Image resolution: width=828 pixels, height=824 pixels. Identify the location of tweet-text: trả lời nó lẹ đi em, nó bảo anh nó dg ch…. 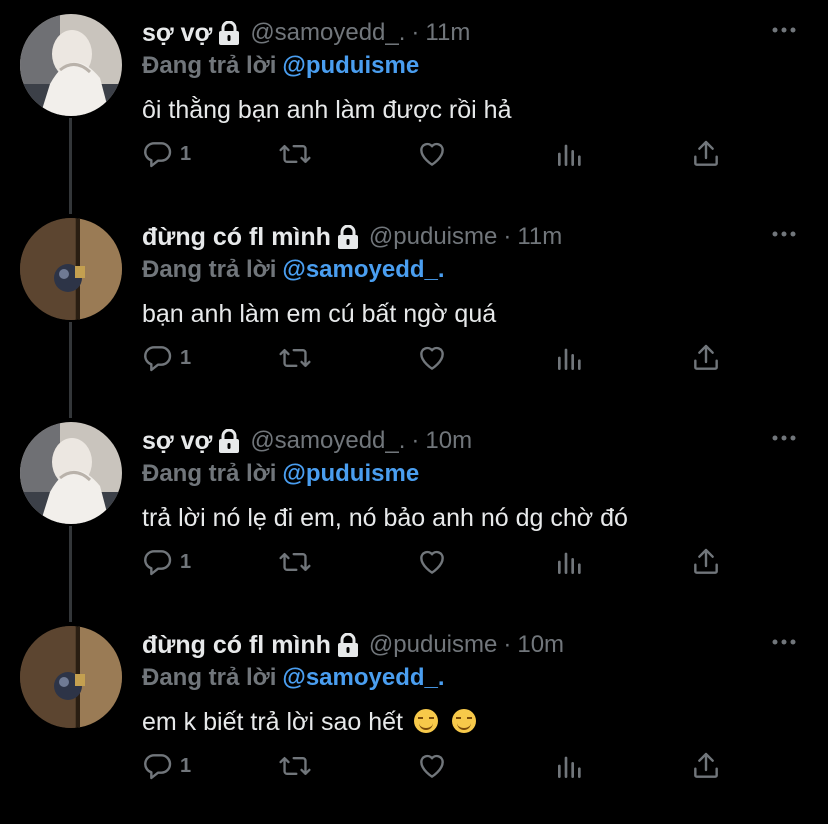
(385, 518).